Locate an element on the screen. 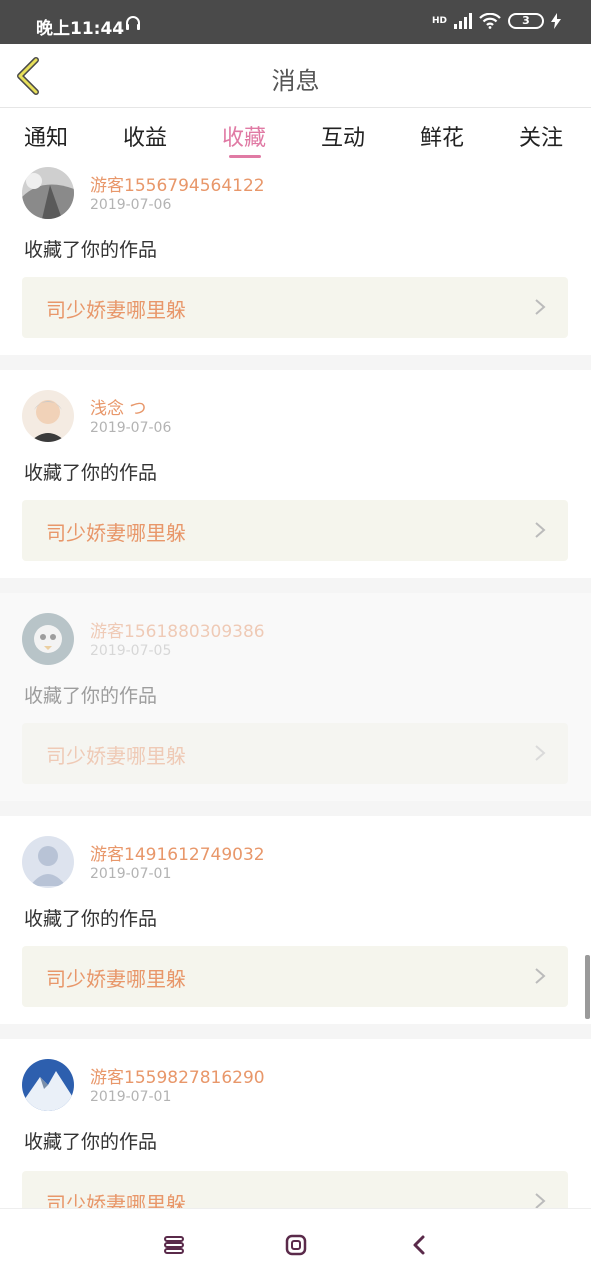  menu-icon is located at coordinates (174, 1245).